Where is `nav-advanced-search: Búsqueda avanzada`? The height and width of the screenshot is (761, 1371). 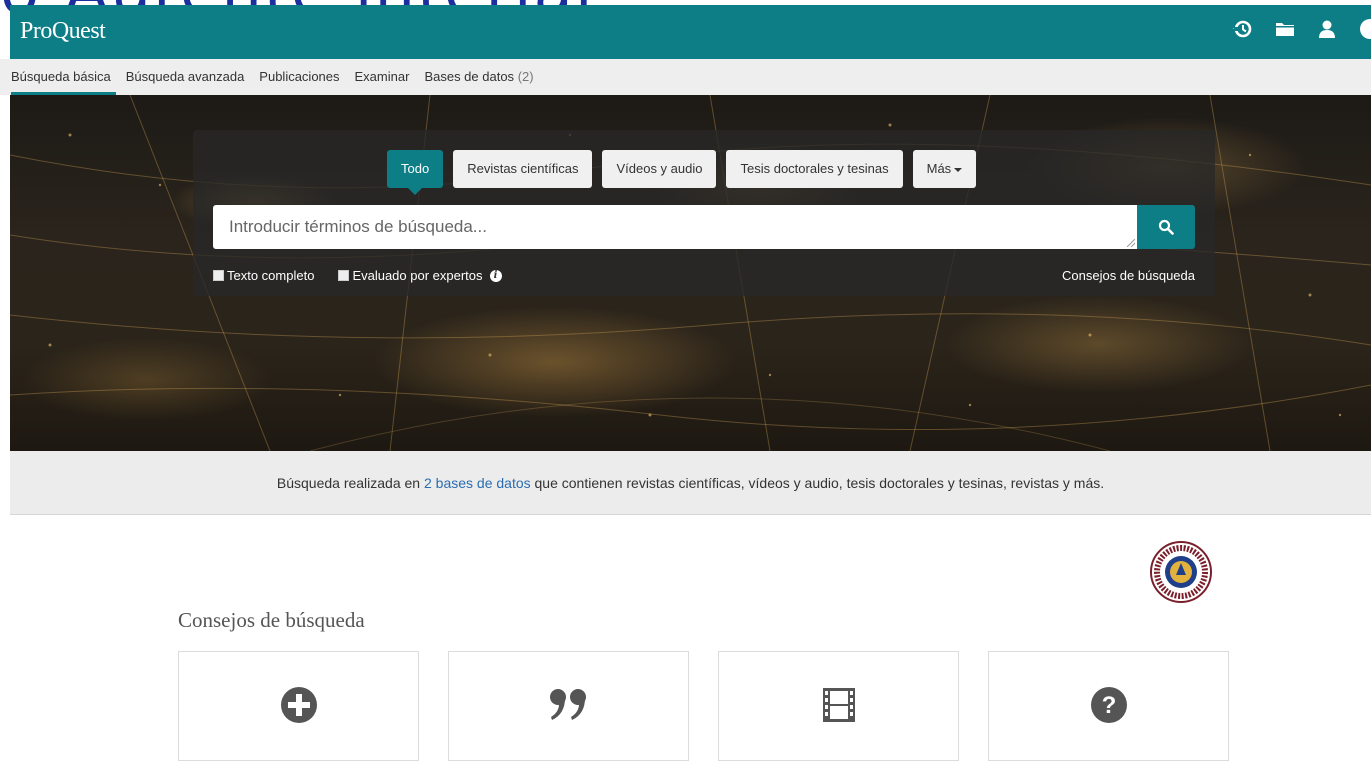
nav-advanced-search: Búsqueda avanzada is located at coordinates (188, 77).